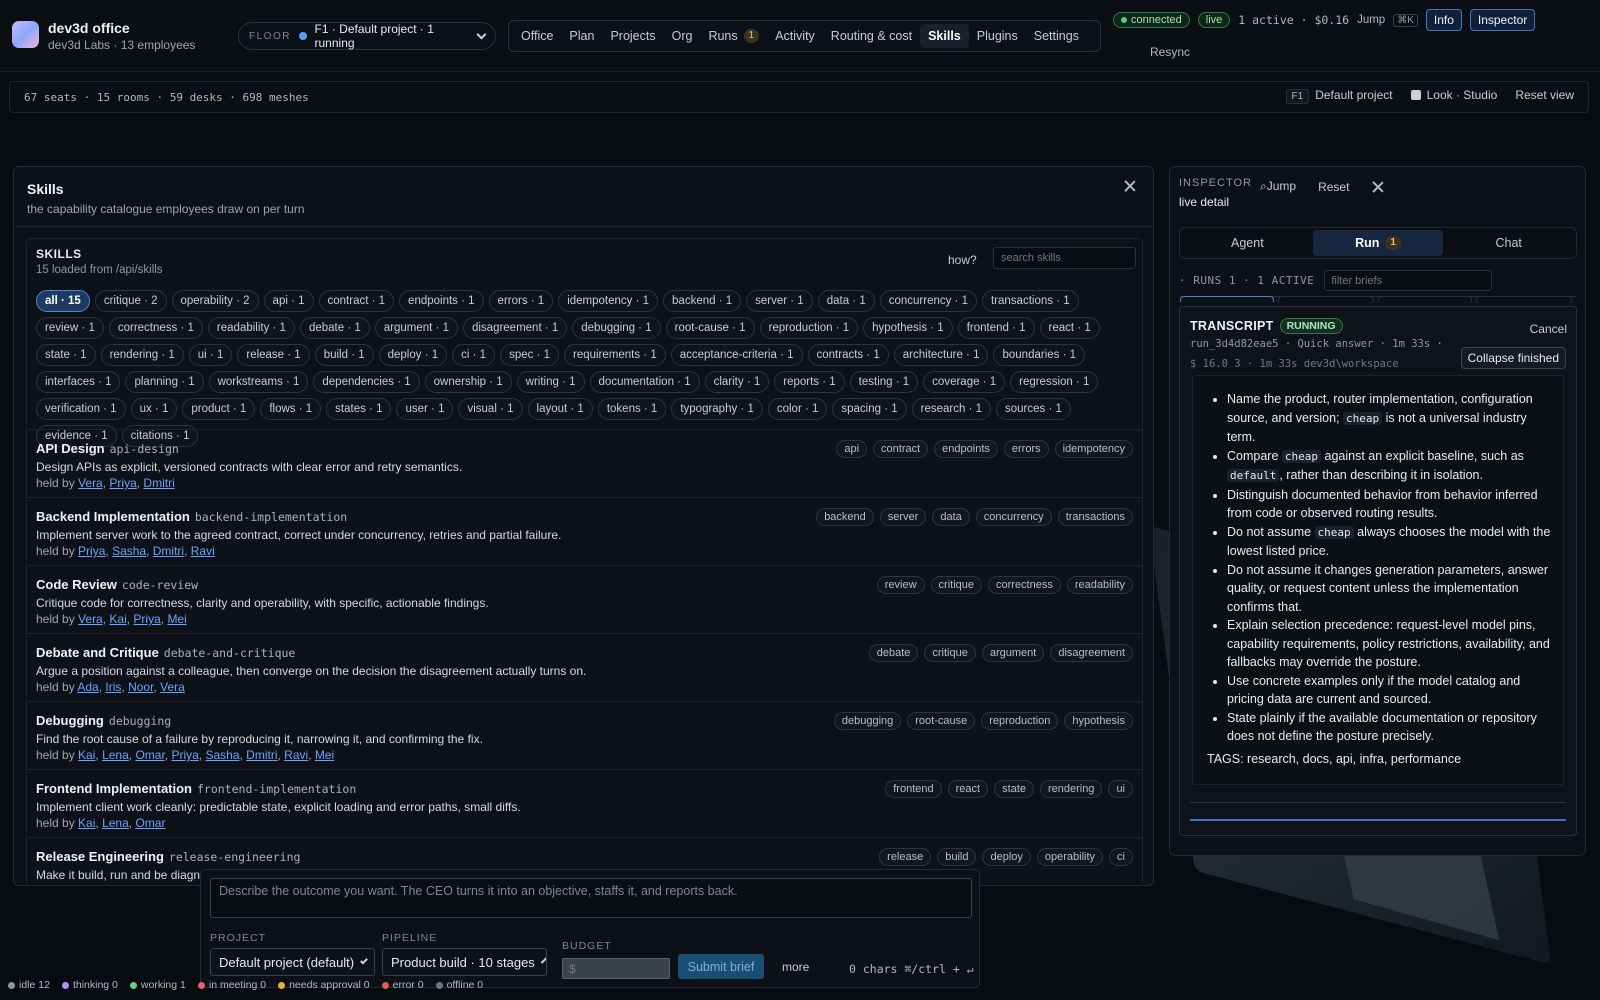  What do you see at coordinates (737, 382) in the screenshot?
I see `tag-chip: clarity · 1` at bounding box center [737, 382].